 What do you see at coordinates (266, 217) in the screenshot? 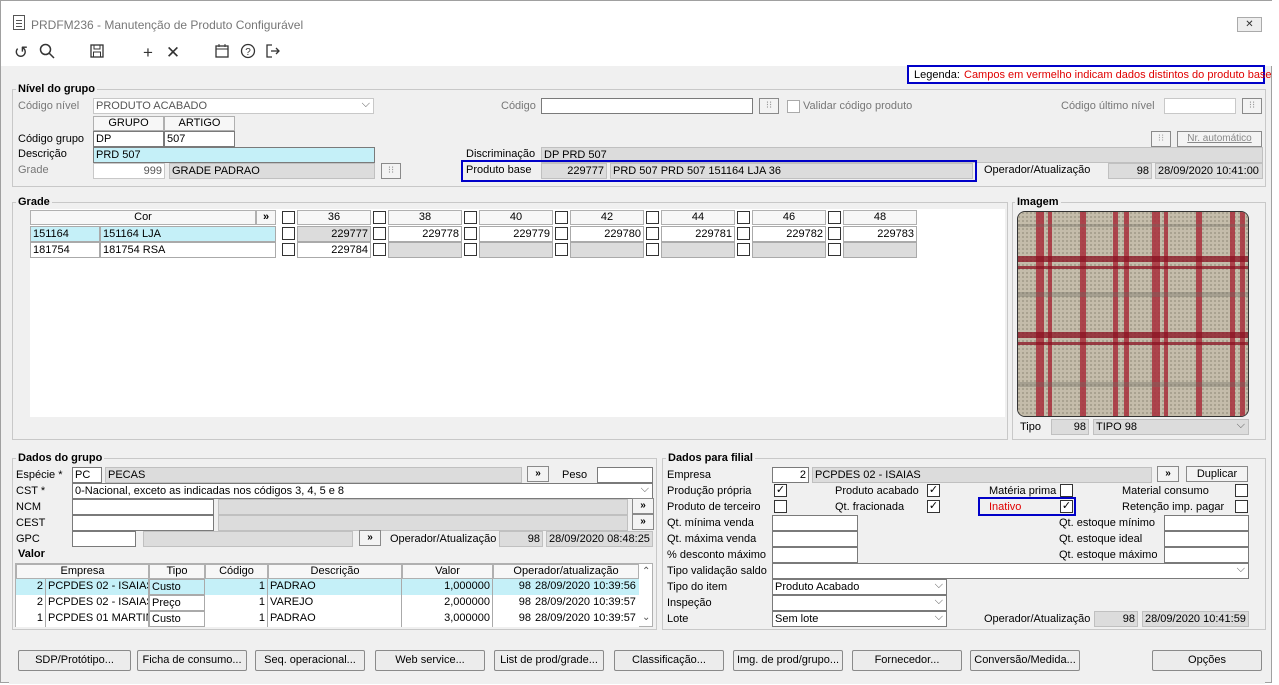
I see `expand-columns-button: »` at bounding box center [266, 217].